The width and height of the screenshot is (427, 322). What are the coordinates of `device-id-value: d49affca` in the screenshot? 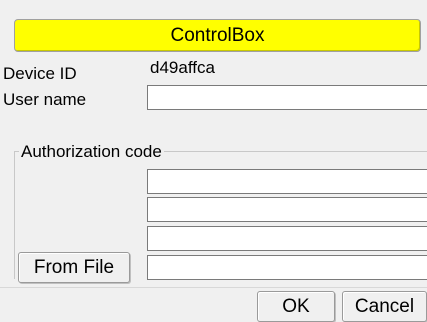 It's located at (286, 70).